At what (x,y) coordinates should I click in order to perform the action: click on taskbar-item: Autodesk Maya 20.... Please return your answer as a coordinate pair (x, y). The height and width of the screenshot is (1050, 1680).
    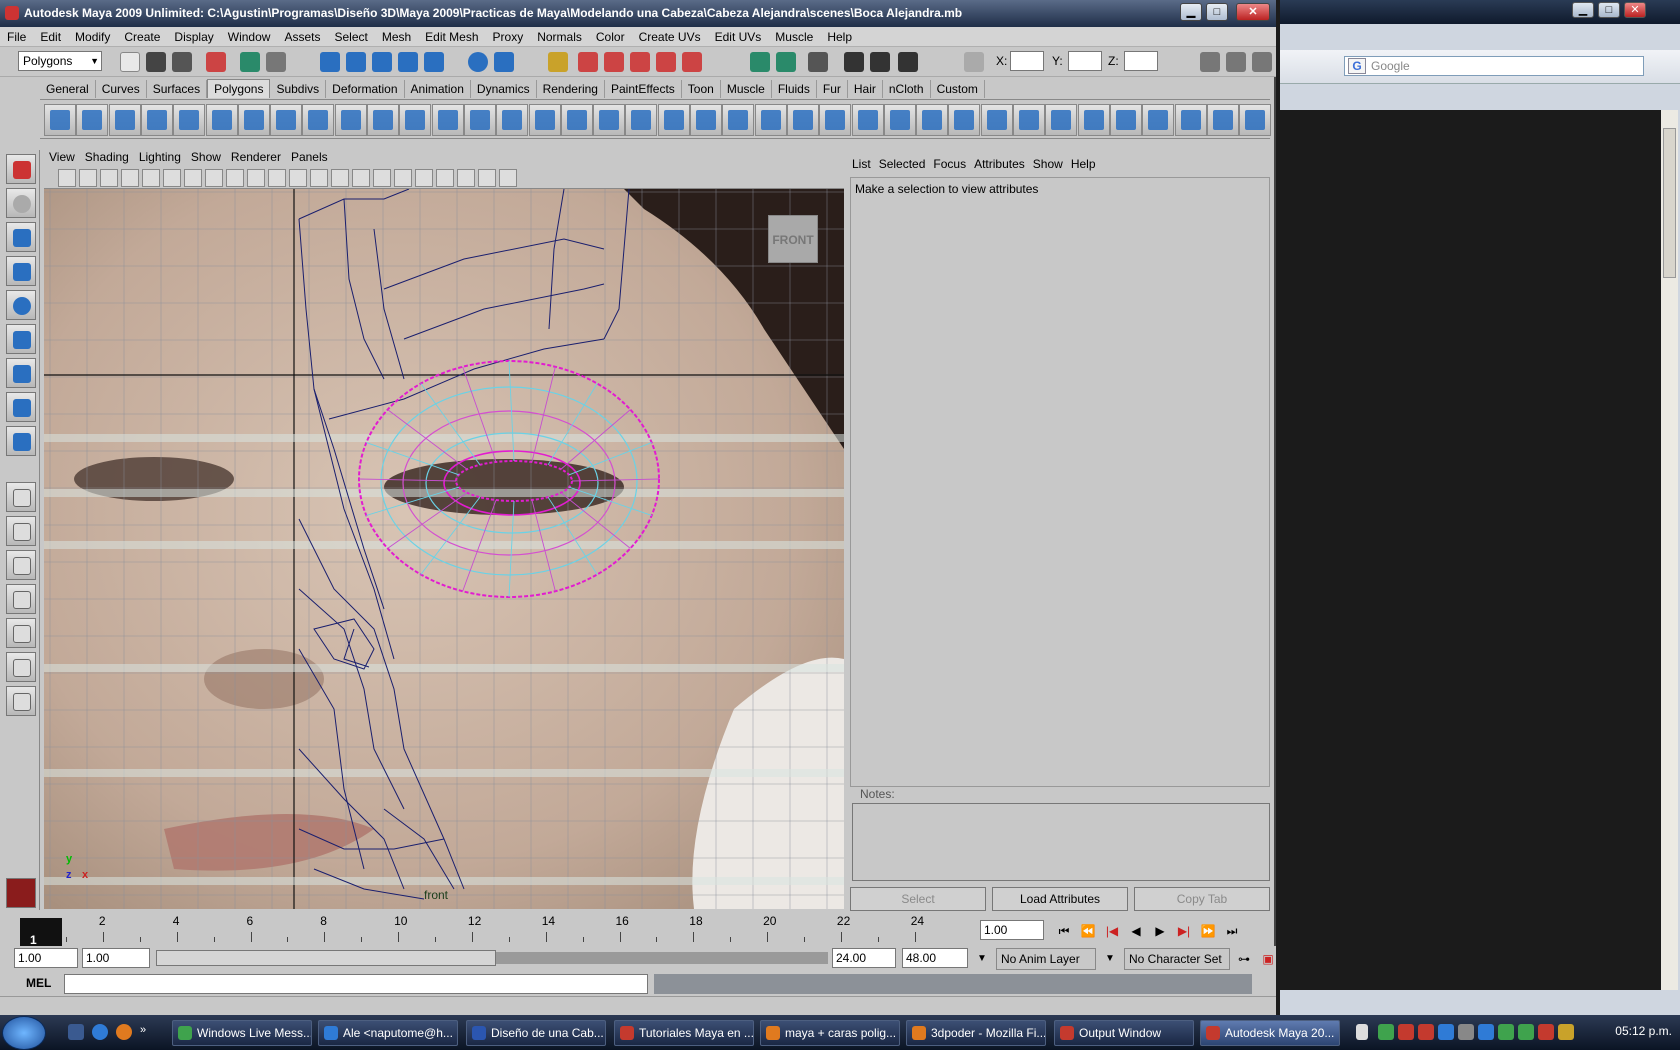
    Looking at the image, I should click on (1270, 1033).